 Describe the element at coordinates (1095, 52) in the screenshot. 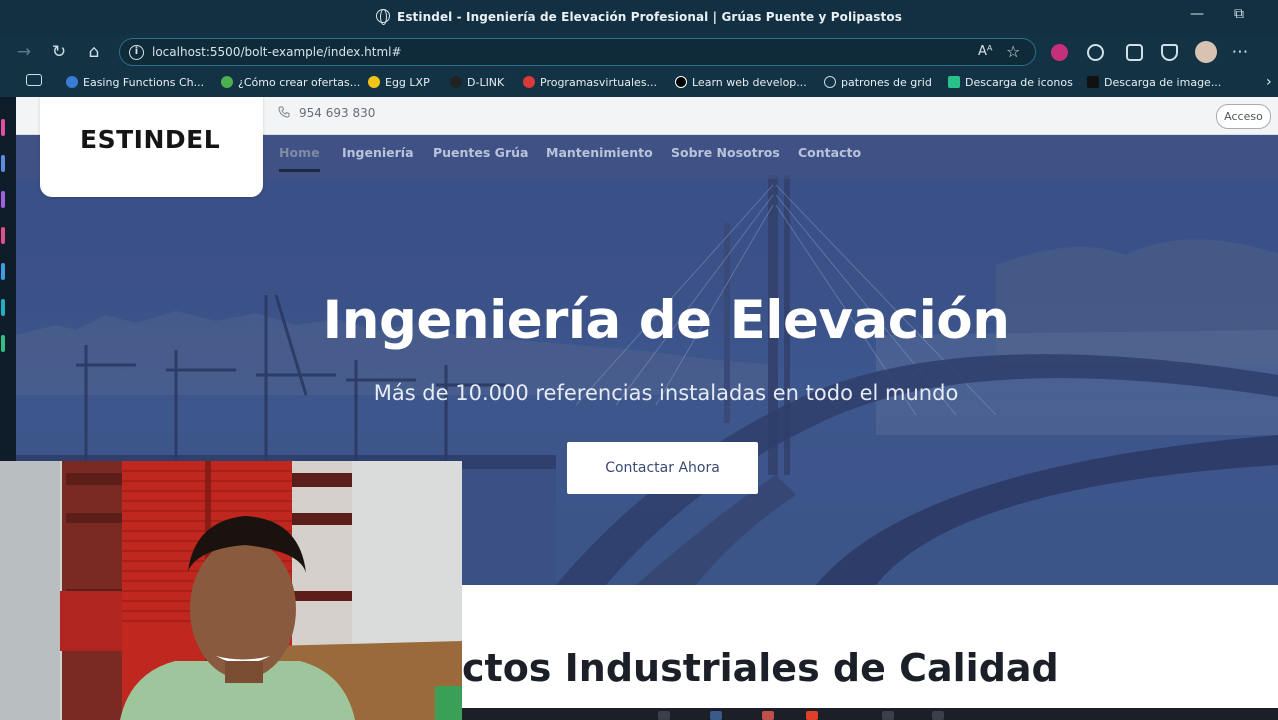

I see `extensions-icon` at that location.